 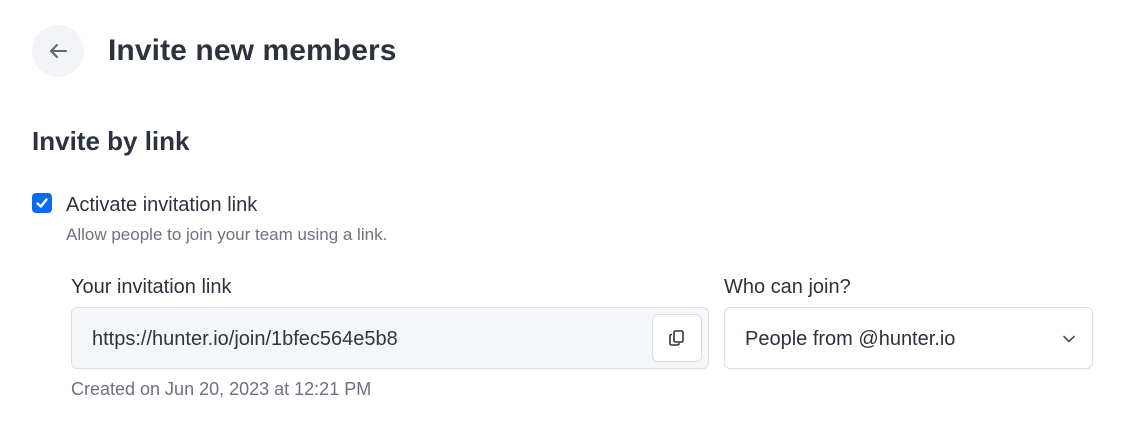 I want to click on page-header: Invite new members, so click(x=214, y=51).